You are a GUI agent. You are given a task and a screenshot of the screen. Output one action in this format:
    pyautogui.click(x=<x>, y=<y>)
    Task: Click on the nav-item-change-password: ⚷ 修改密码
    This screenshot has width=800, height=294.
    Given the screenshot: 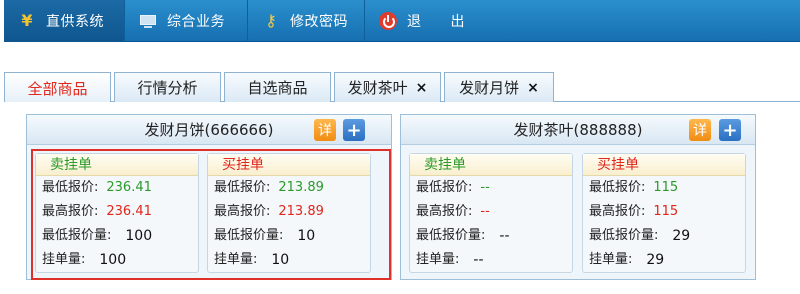 What is the action you would take?
    pyautogui.click(x=306, y=21)
    